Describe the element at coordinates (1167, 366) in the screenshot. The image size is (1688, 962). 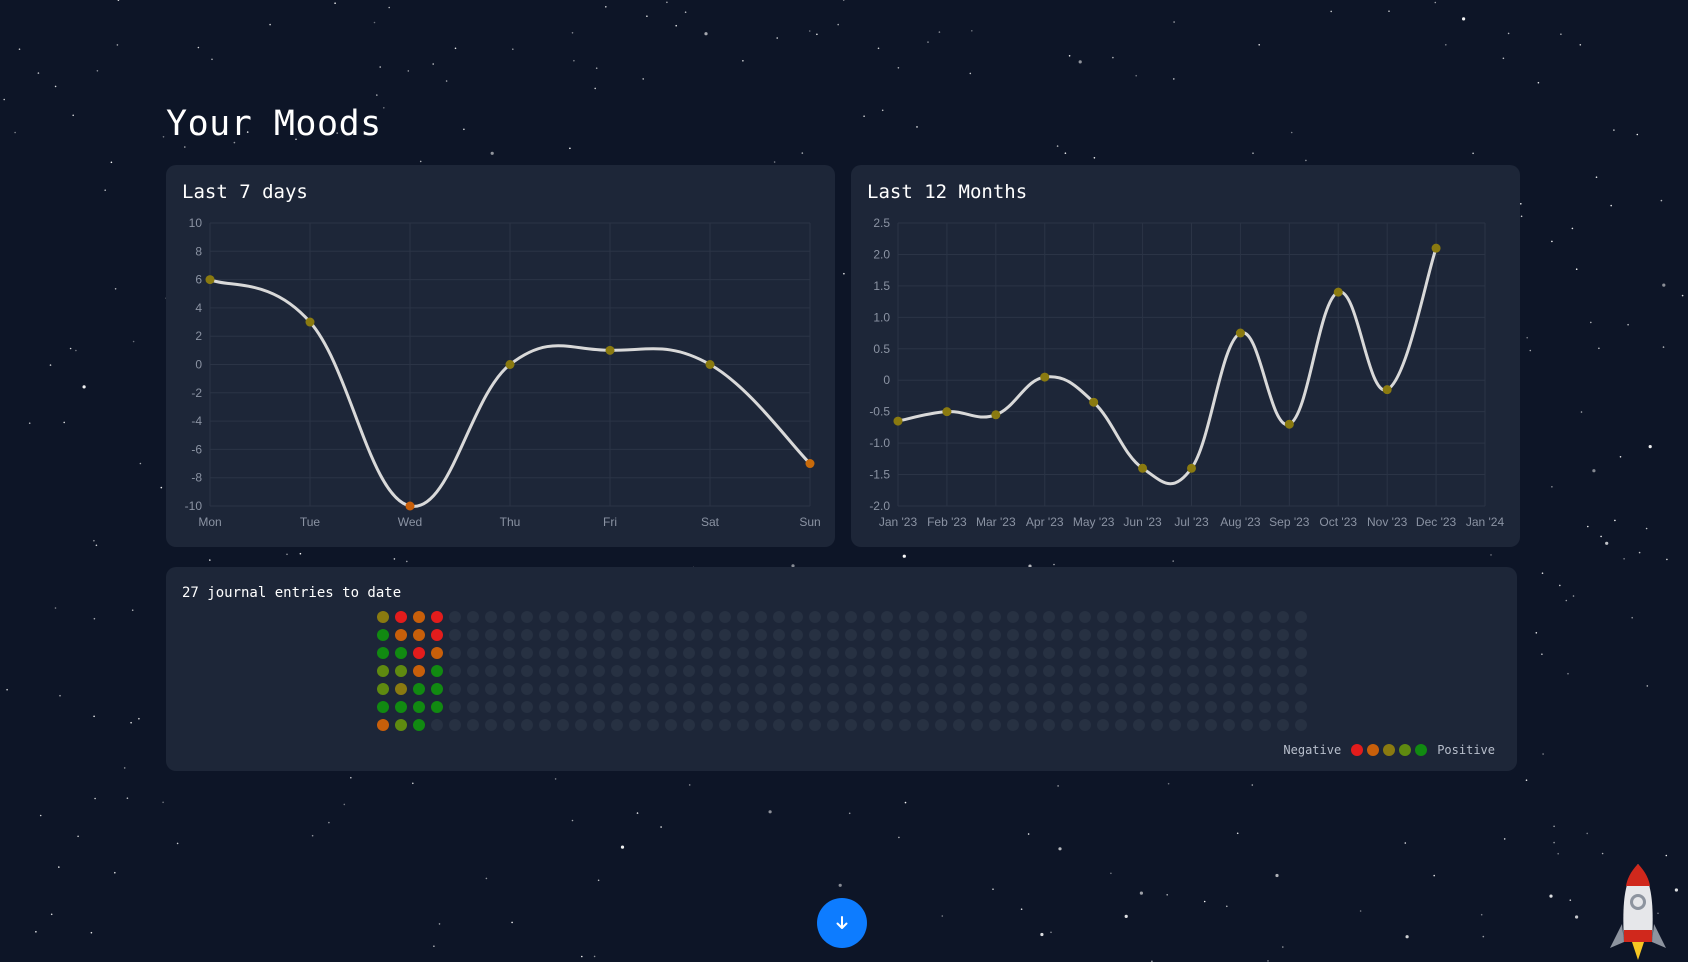
I see `mood-series-line` at that location.